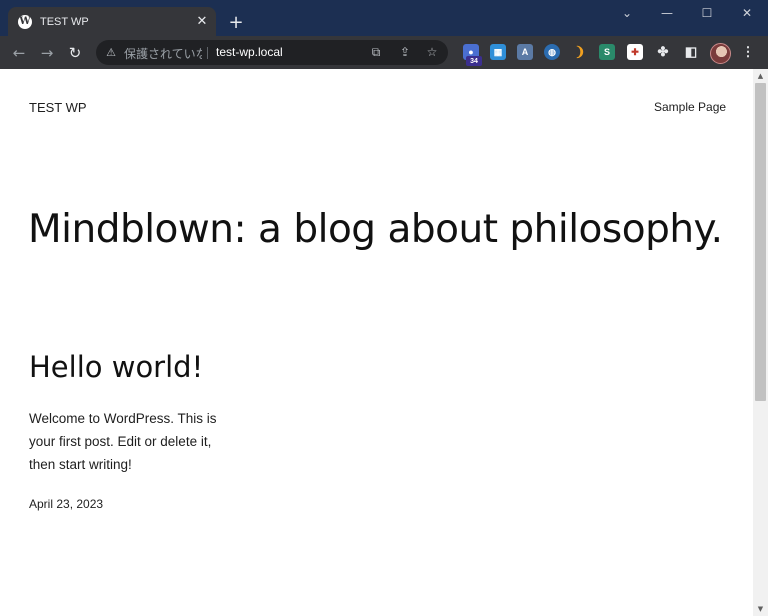  I want to click on wordpress-icon: W, so click(25, 21).